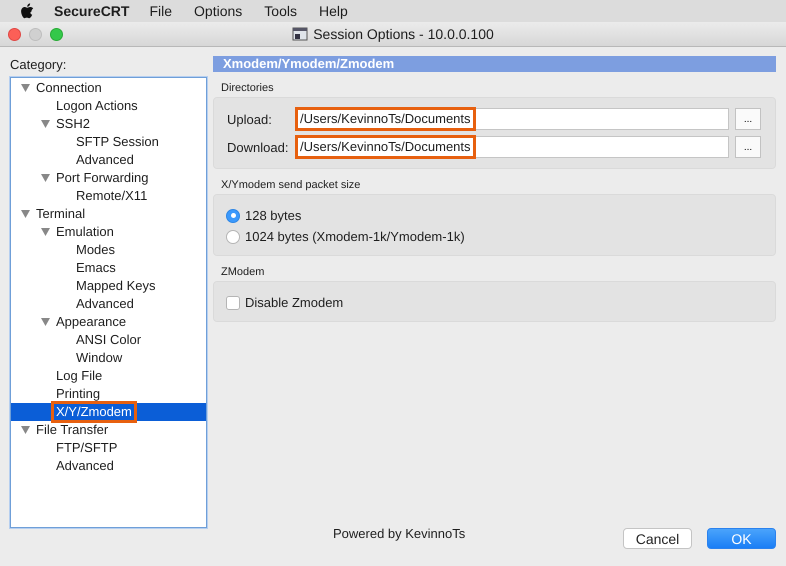 The image size is (786, 566). What do you see at coordinates (96, 268) in the screenshot?
I see `tree-item-label: Emacs` at bounding box center [96, 268].